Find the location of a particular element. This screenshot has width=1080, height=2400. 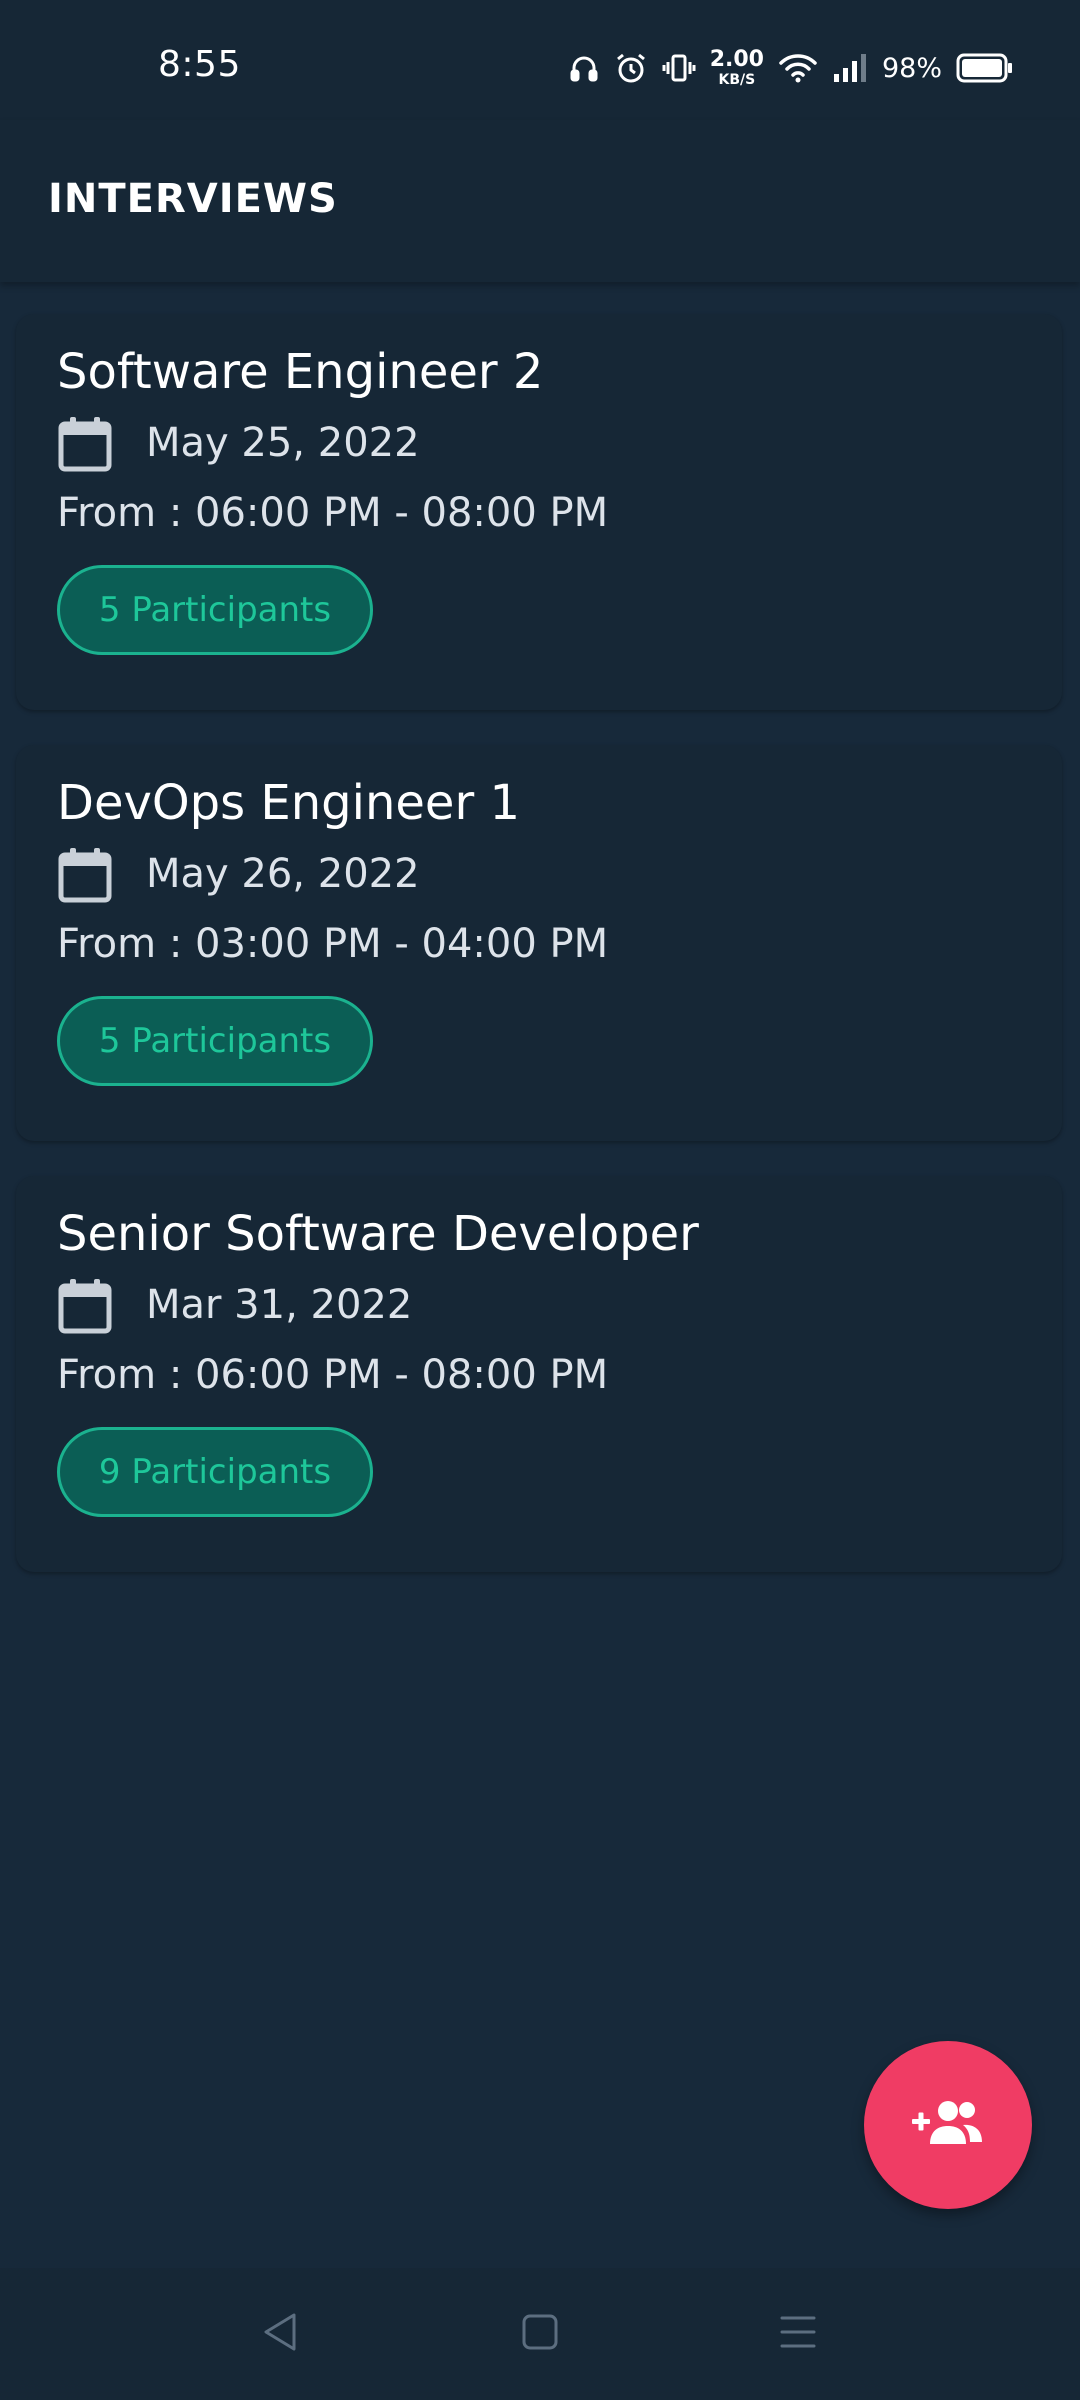

status-icons: 2.00 KB/S 98% is located at coordinates (791, 68).